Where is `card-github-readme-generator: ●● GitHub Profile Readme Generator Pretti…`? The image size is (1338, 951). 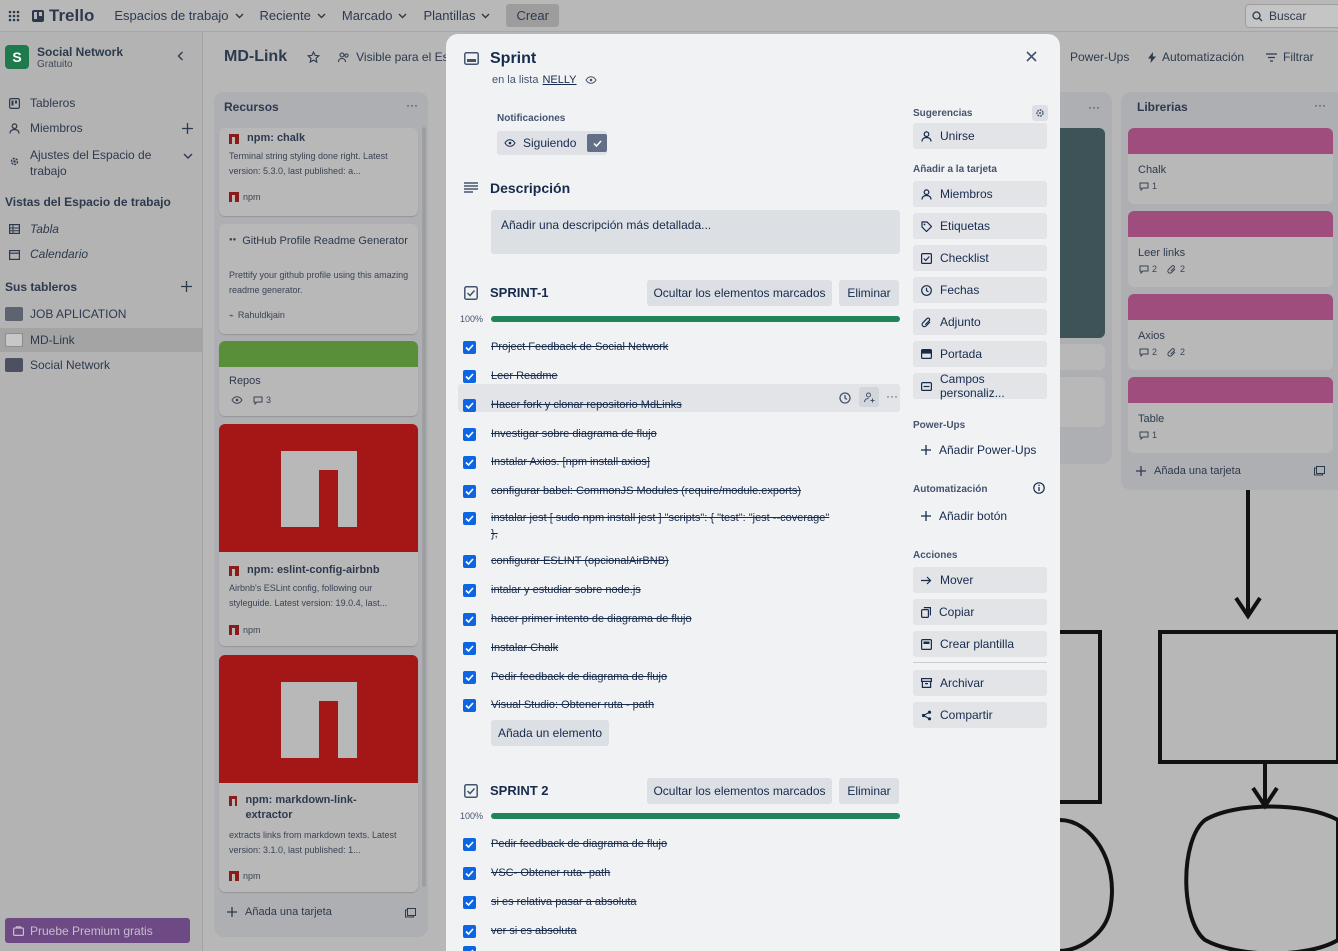
card-github-readme-generator: ●● GitHub Profile Readme Generator Pretti… is located at coordinates (318, 279).